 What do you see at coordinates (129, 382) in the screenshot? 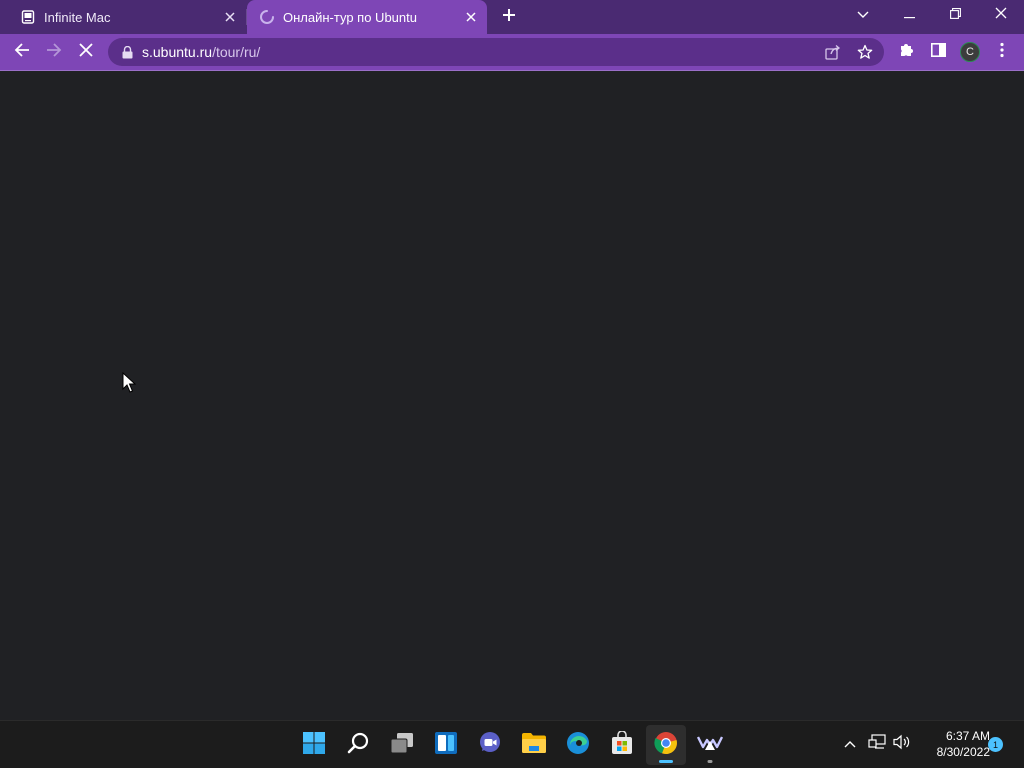
I see `mouse-cursor-icon` at bounding box center [129, 382].